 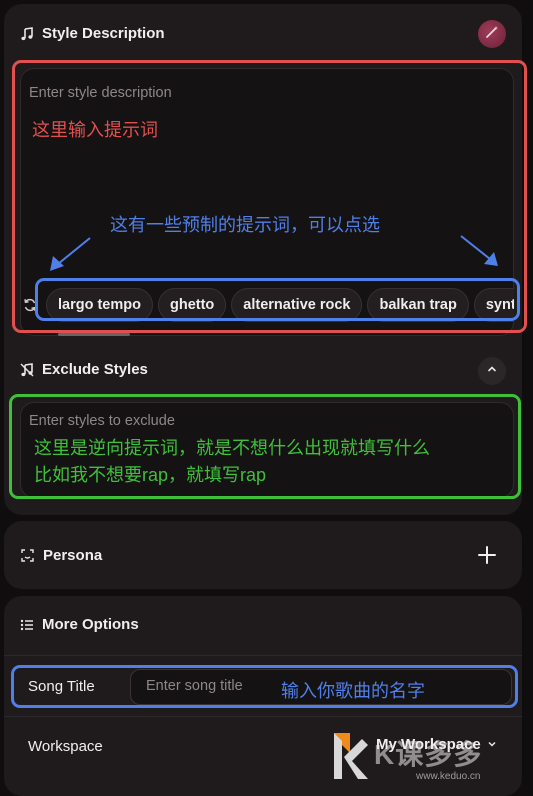 I want to click on chevron-up-icon, so click(x=492, y=371).